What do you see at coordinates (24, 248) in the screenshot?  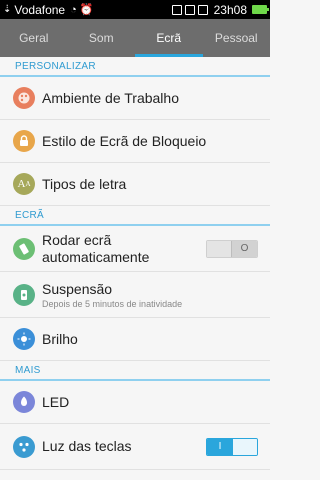 I see `rotate-icon` at bounding box center [24, 248].